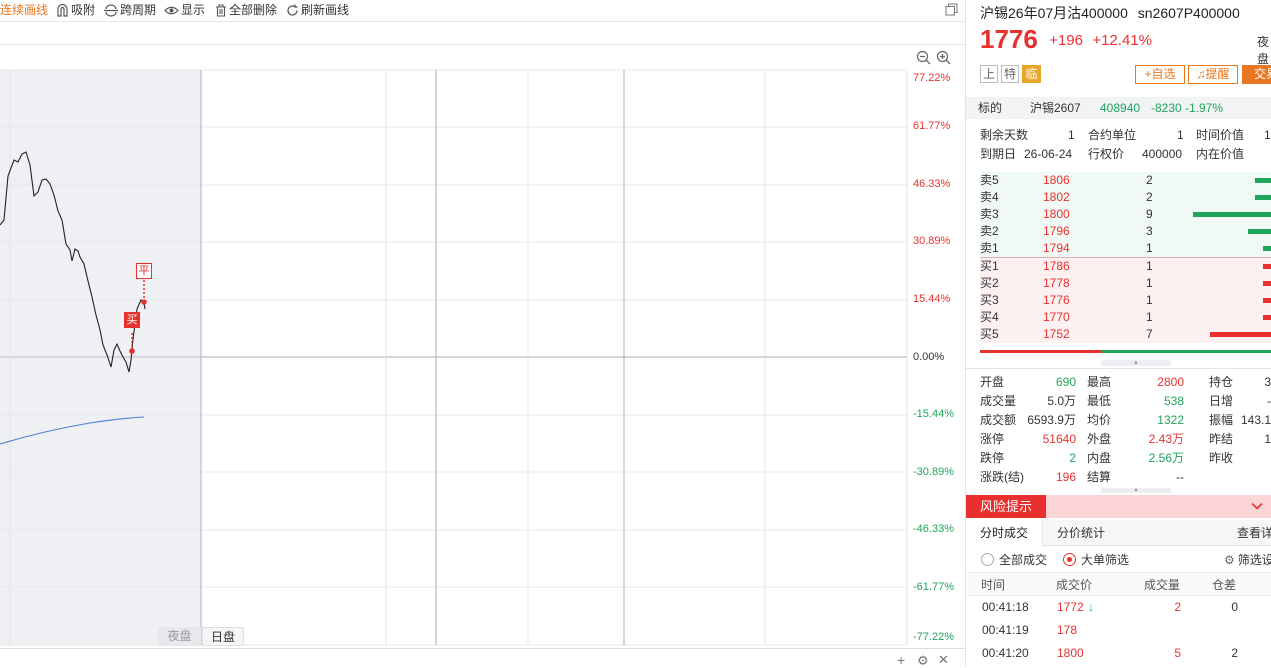  I want to click on trade-price: 1772, so click(1070, 607).